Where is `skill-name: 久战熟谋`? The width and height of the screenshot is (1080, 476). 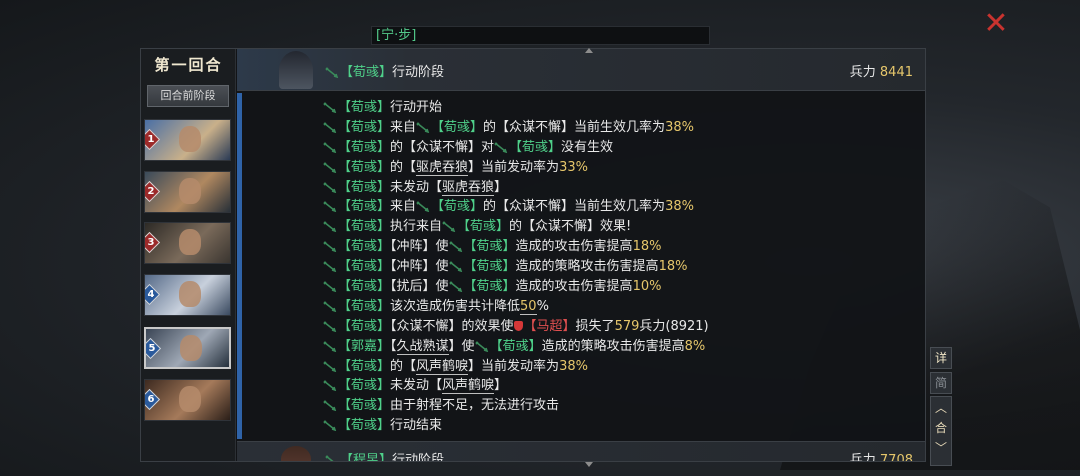
skill-name: 久战熟谋 is located at coordinates (422, 346).